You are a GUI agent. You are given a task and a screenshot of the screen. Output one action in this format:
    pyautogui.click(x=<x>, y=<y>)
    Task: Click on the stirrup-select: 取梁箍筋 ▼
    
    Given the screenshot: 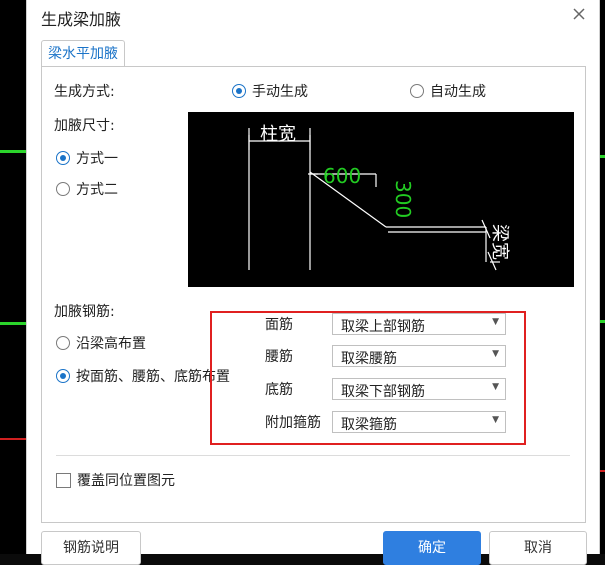 What is the action you would take?
    pyautogui.click(x=419, y=422)
    